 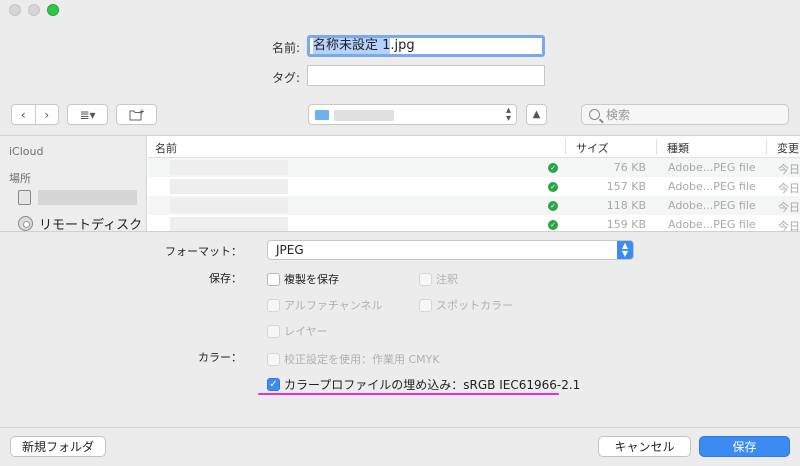 What do you see at coordinates (450, 250) in the screenshot?
I see `format-popup: JPEG ▲ ▼` at bounding box center [450, 250].